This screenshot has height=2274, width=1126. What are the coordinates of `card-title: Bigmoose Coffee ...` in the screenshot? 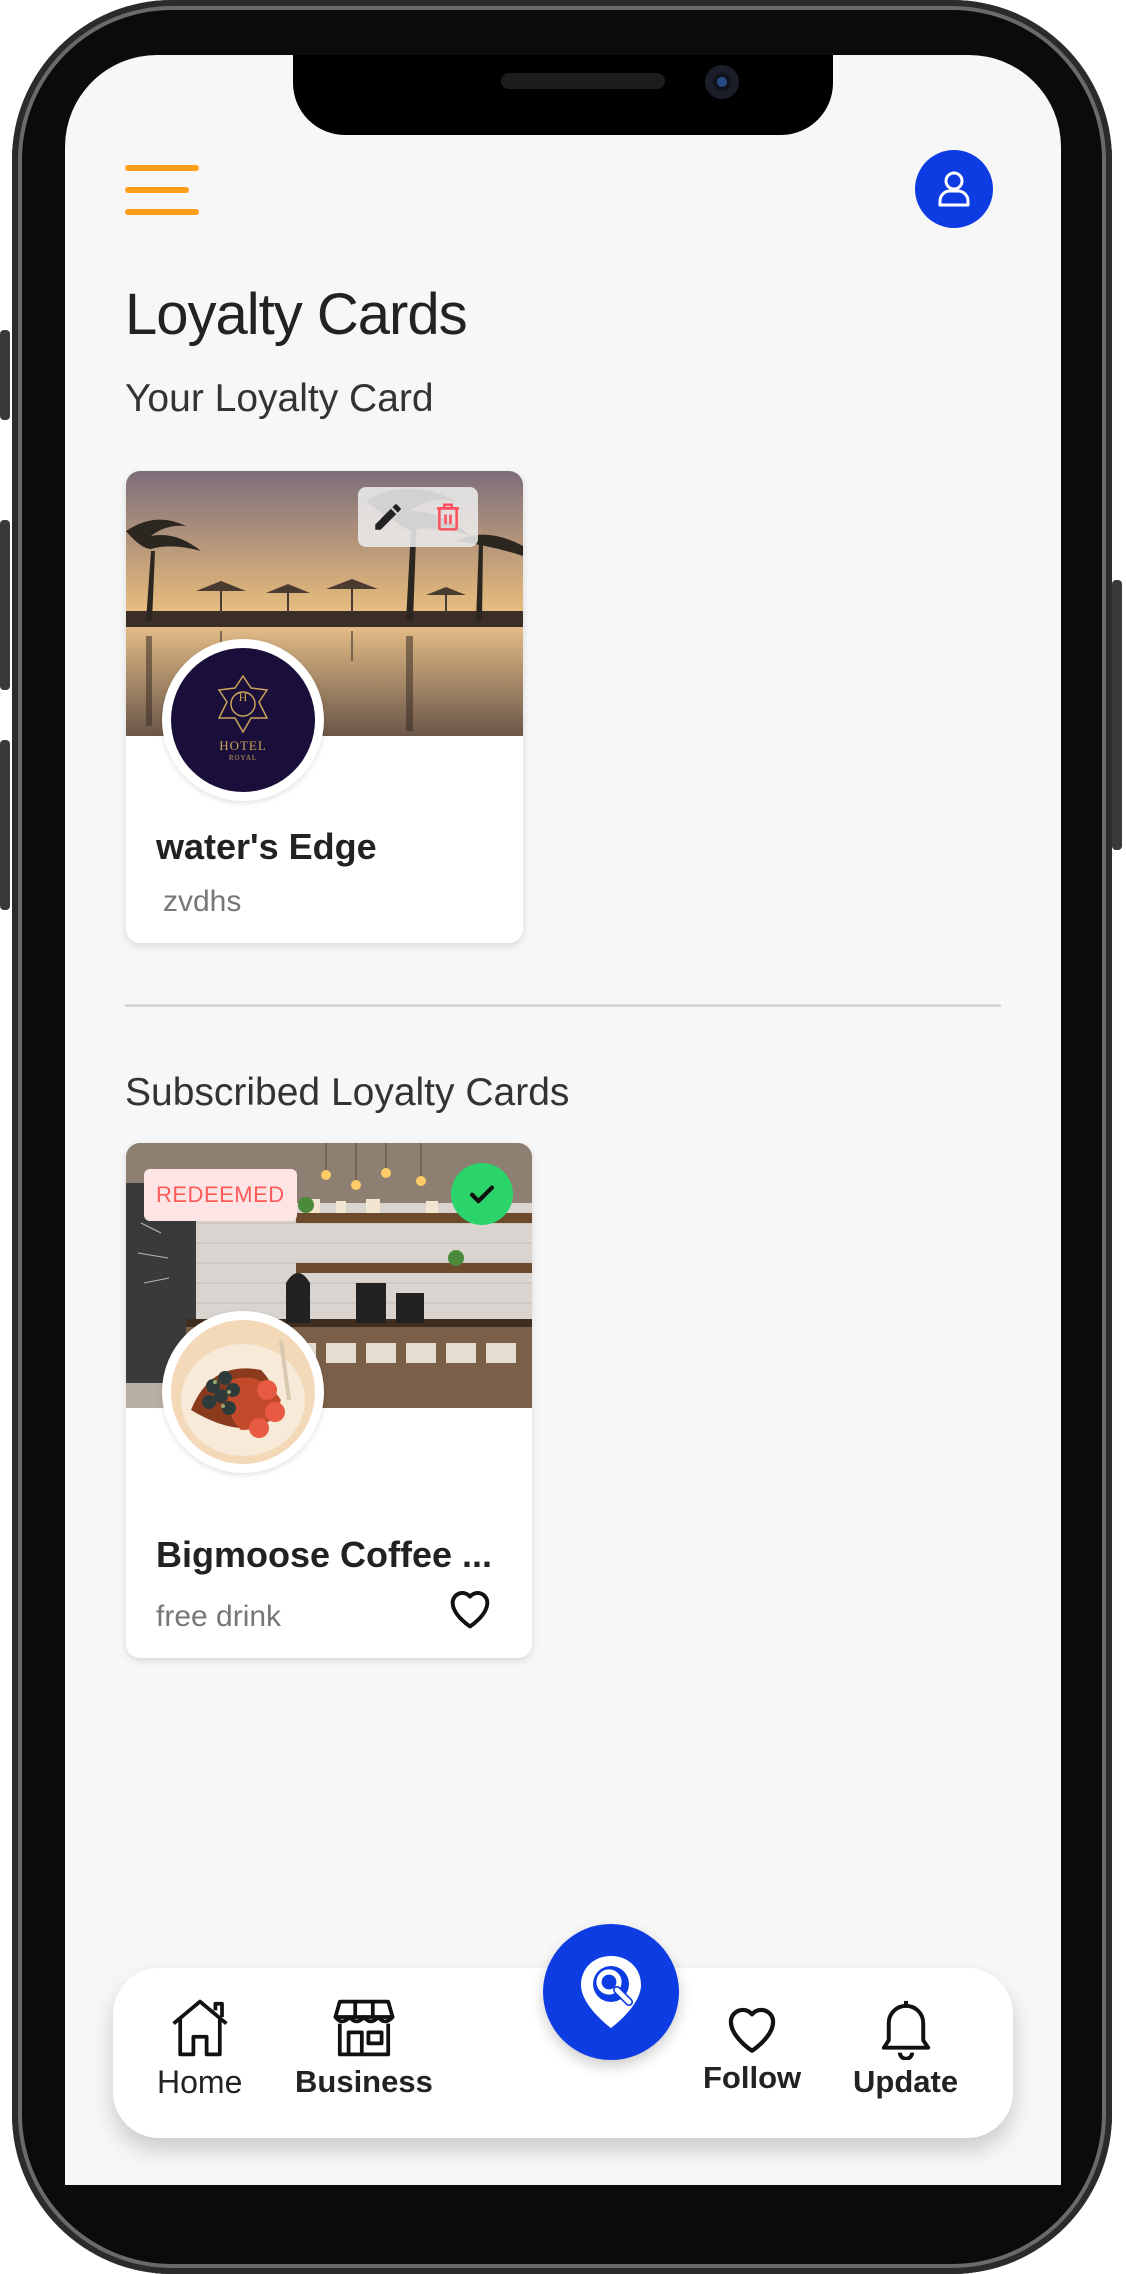 It's located at (324, 1554).